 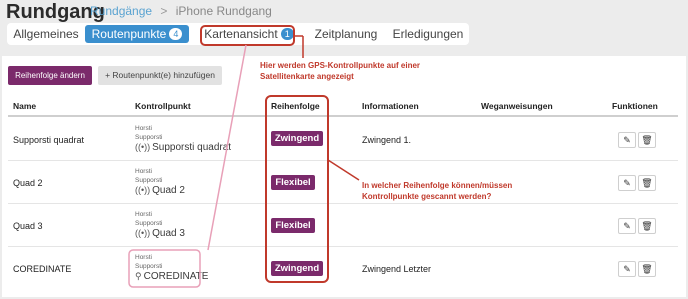 What do you see at coordinates (50, 75) in the screenshot?
I see `reorder-button: Reihenfolge ändern` at bounding box center [50, 75].